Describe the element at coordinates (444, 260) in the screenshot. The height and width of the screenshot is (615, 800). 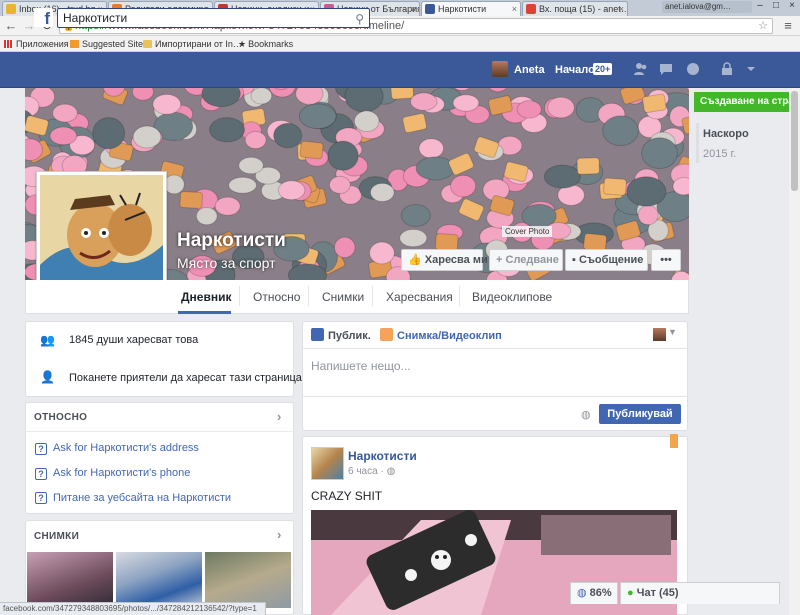
I see `like-button: 👍 Харесва ми` at that location.